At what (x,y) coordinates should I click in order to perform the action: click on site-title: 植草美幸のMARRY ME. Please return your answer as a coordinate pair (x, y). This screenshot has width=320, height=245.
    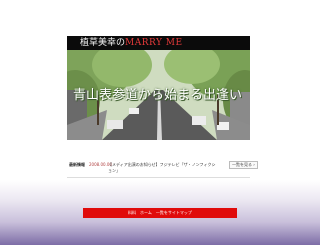
    Looking at the image, I should click on (131, 43).